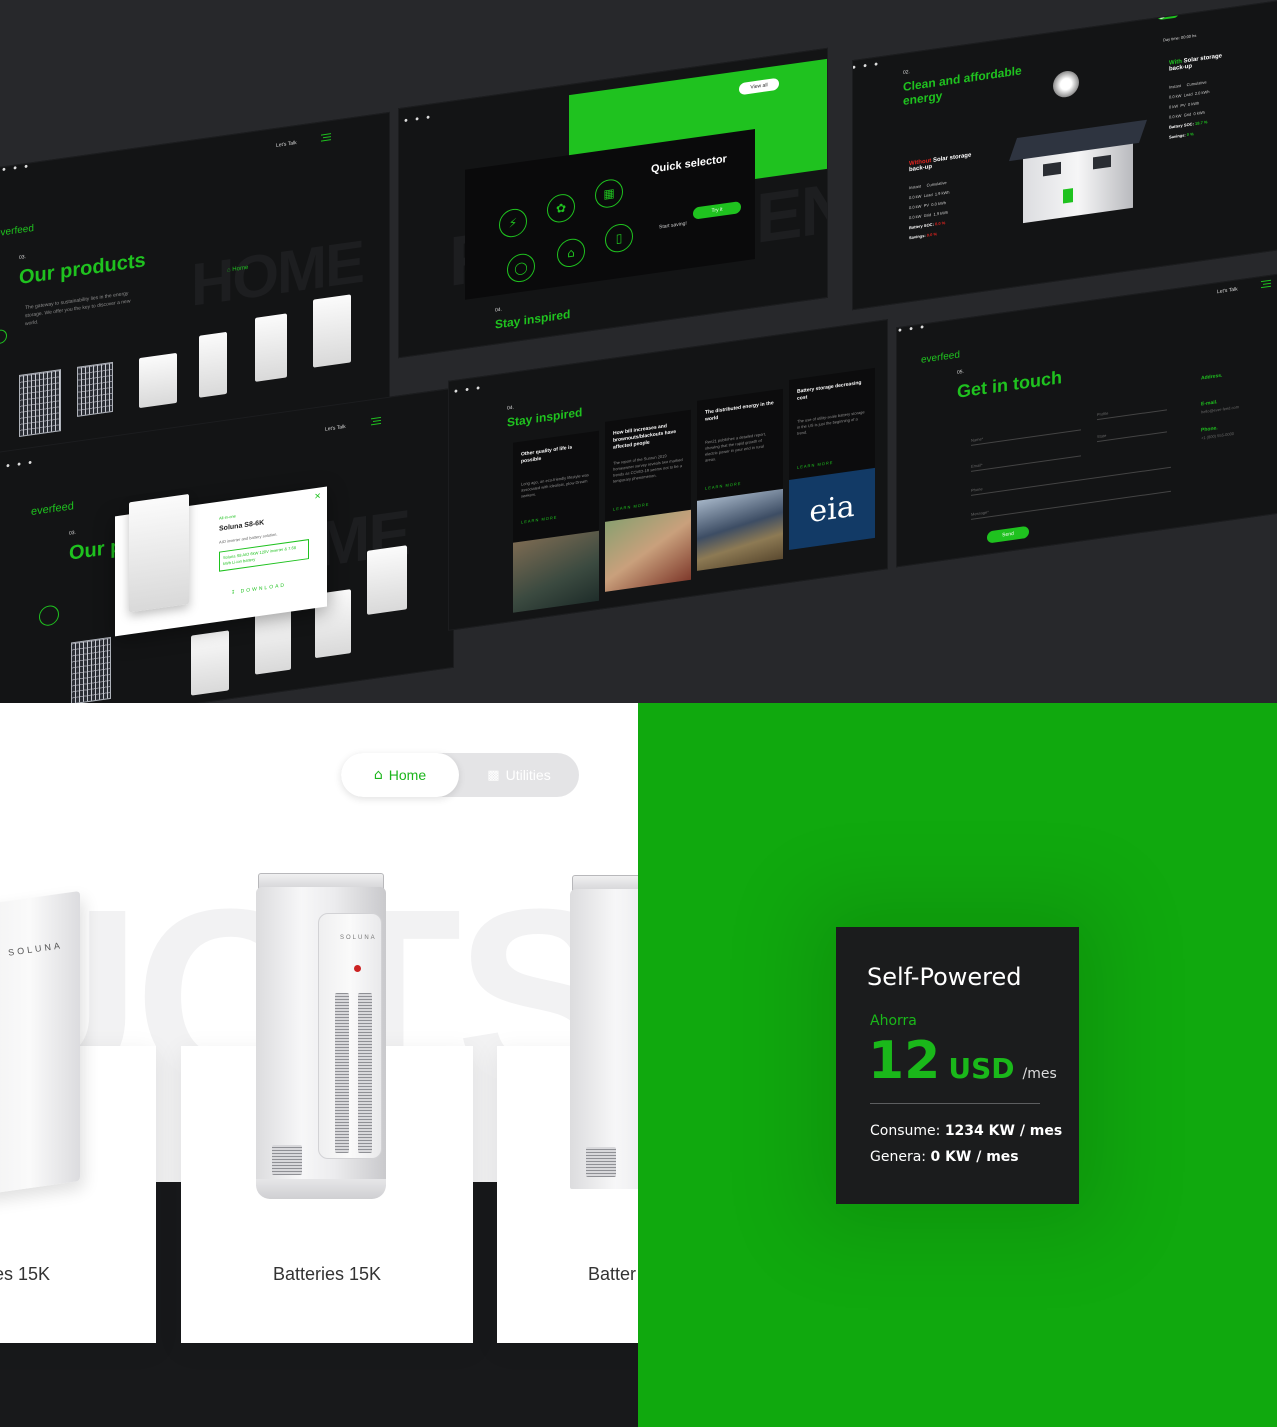 Image resolution: width=1277 pixels, height=1427 pixels. What do you see at coordinates (258, 589) in the screenshot?
I see `download-link: ↧ DOWNLOAD` at bounding box center [258, 589].